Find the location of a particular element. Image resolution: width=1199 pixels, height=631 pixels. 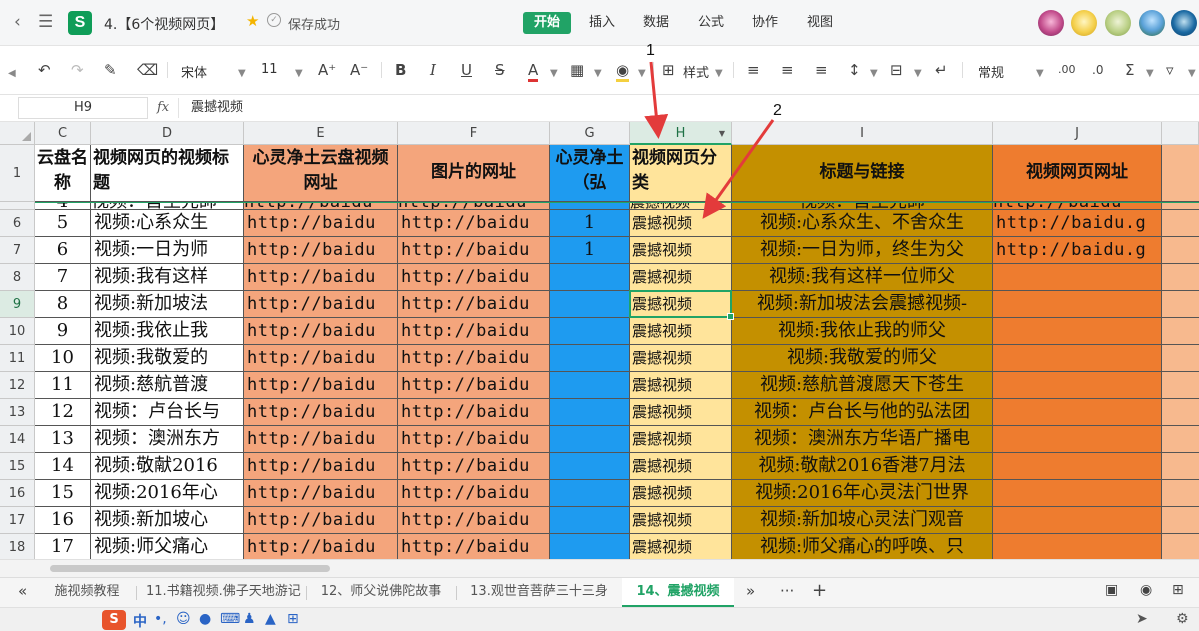

cell-i: 视频:一日为师，终生为父 is located at coordinates (862, 250).